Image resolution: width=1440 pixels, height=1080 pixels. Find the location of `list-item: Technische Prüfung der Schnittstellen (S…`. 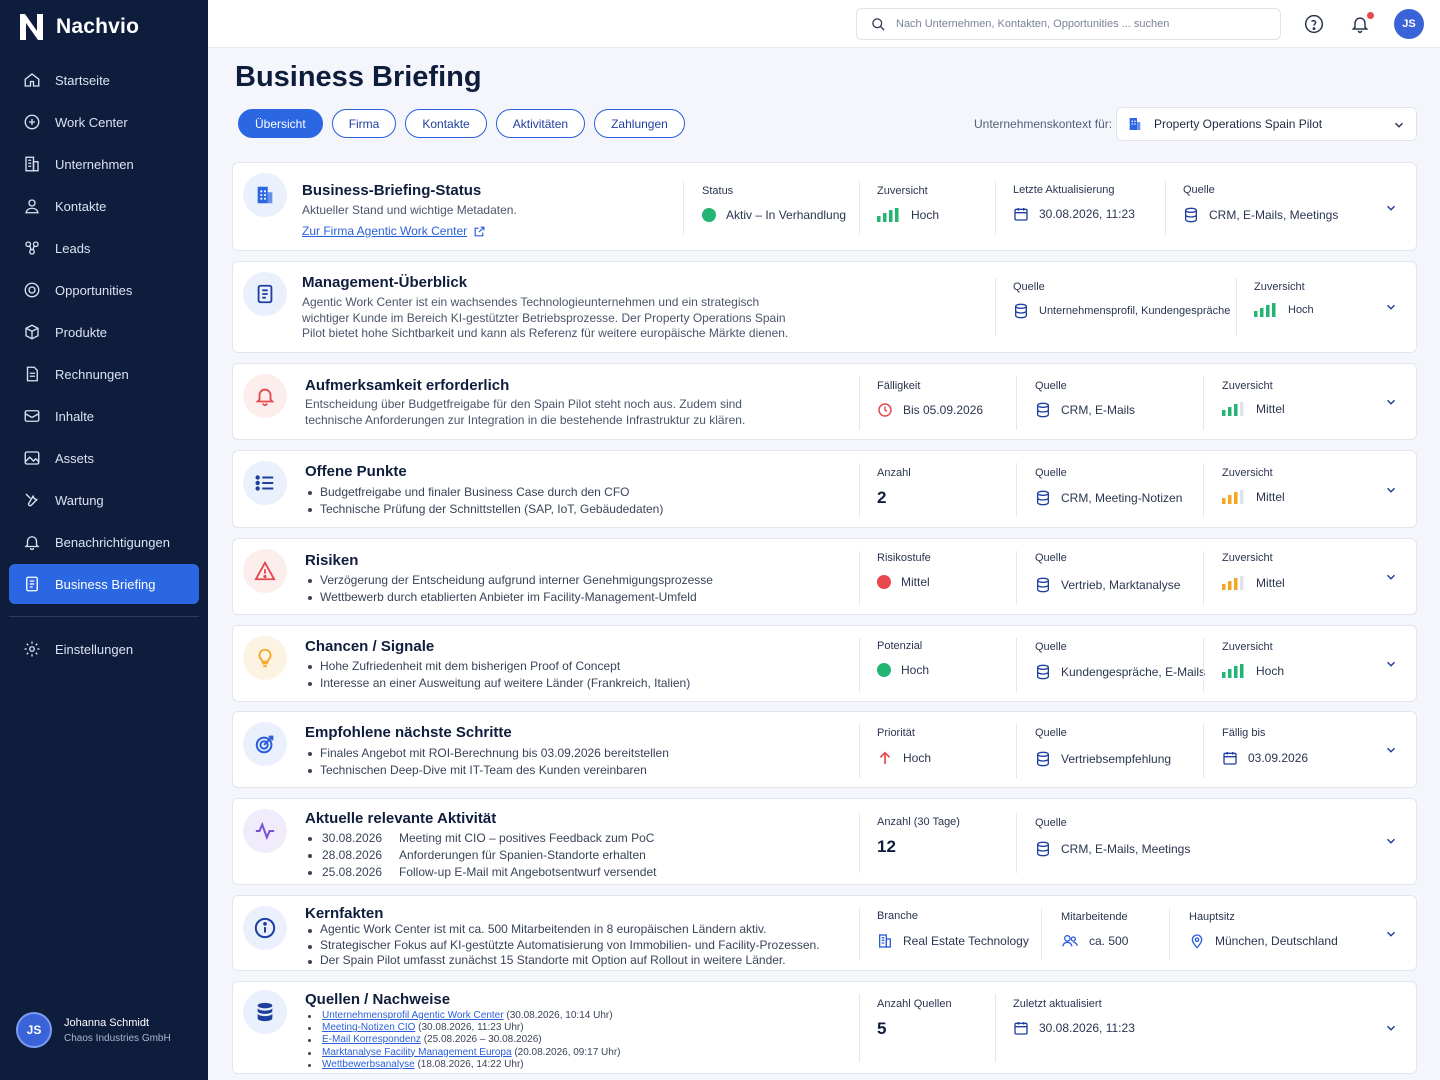

list-item: Technische Prüfung der Schnittstellen (S… is located at coordinates (484, 509).